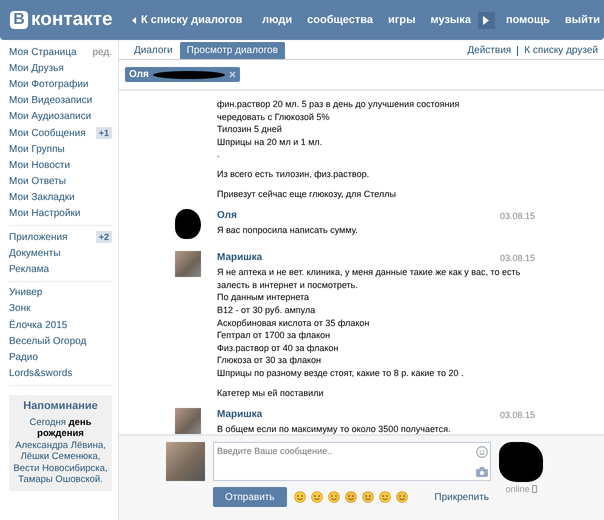  What do you see at coordinates (402, 20) in the screenshot?
I see `nav-link: игры` at bounding box center [402, 20].